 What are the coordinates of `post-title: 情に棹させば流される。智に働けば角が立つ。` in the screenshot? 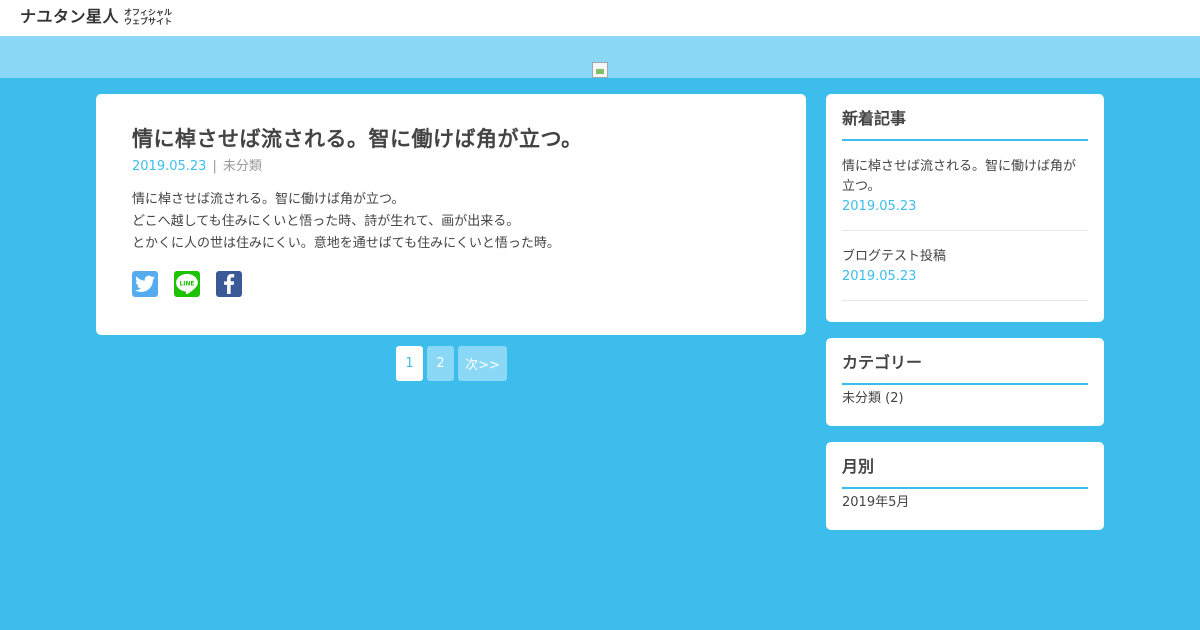 It's located at (451, 139).